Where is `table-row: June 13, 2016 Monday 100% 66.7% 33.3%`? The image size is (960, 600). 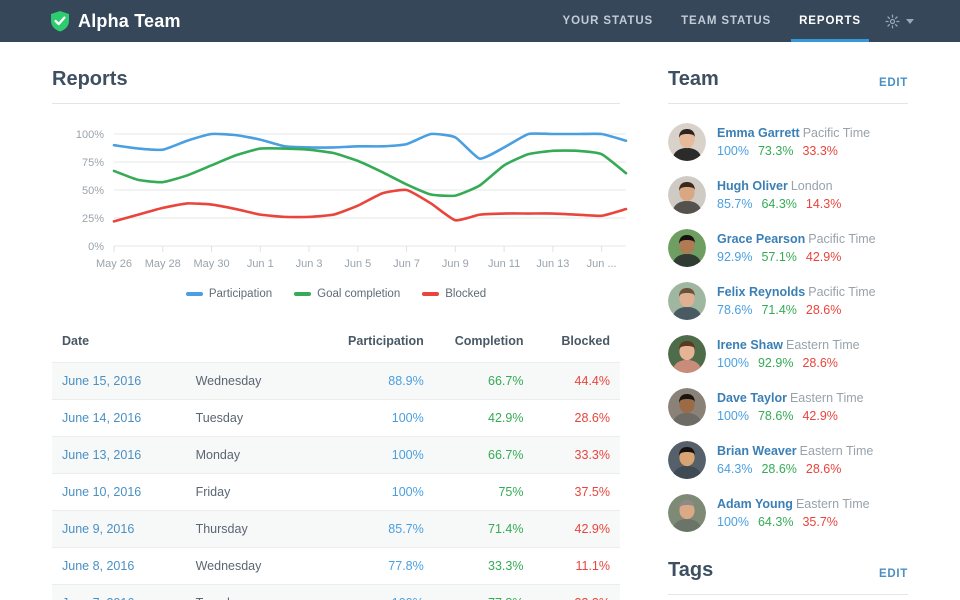 table-row: June 13, 2016 Monday 100% 66.7% 33.3% is located at coordinates (336, 455).